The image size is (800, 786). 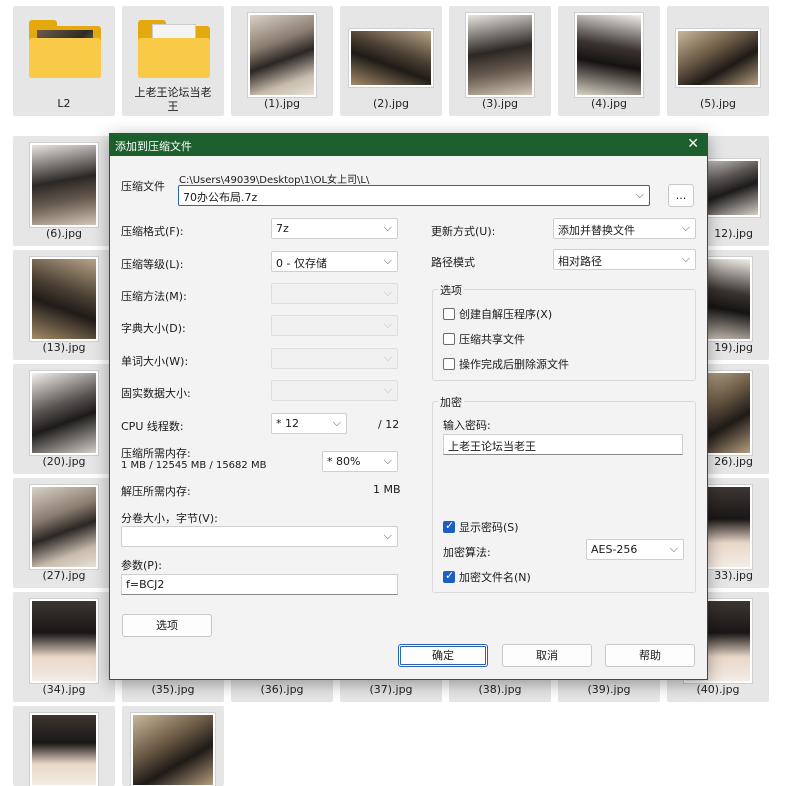 I want to click on delete-source-checkbox: 操作完成后删除源文件, so click(x=506, y=364).